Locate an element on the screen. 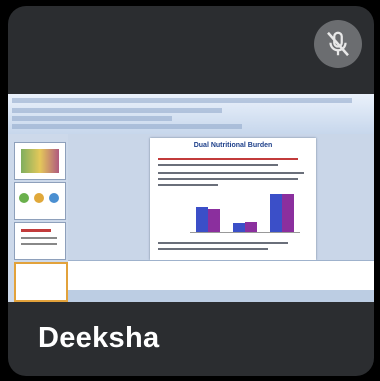  slide-thumbnail-selected is located at coordinates (41, 282).